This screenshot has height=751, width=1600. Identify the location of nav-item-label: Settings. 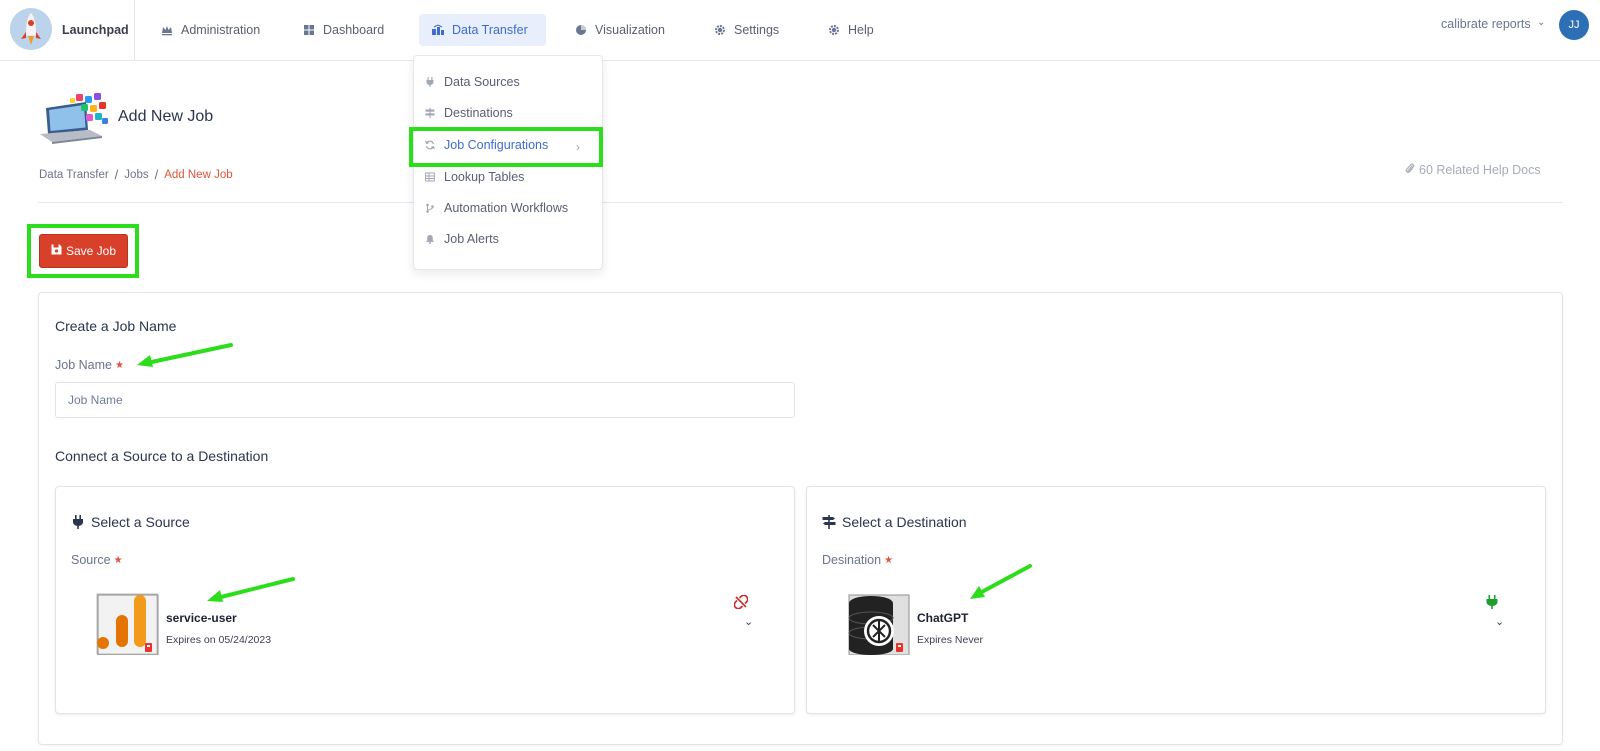
(757, 30).